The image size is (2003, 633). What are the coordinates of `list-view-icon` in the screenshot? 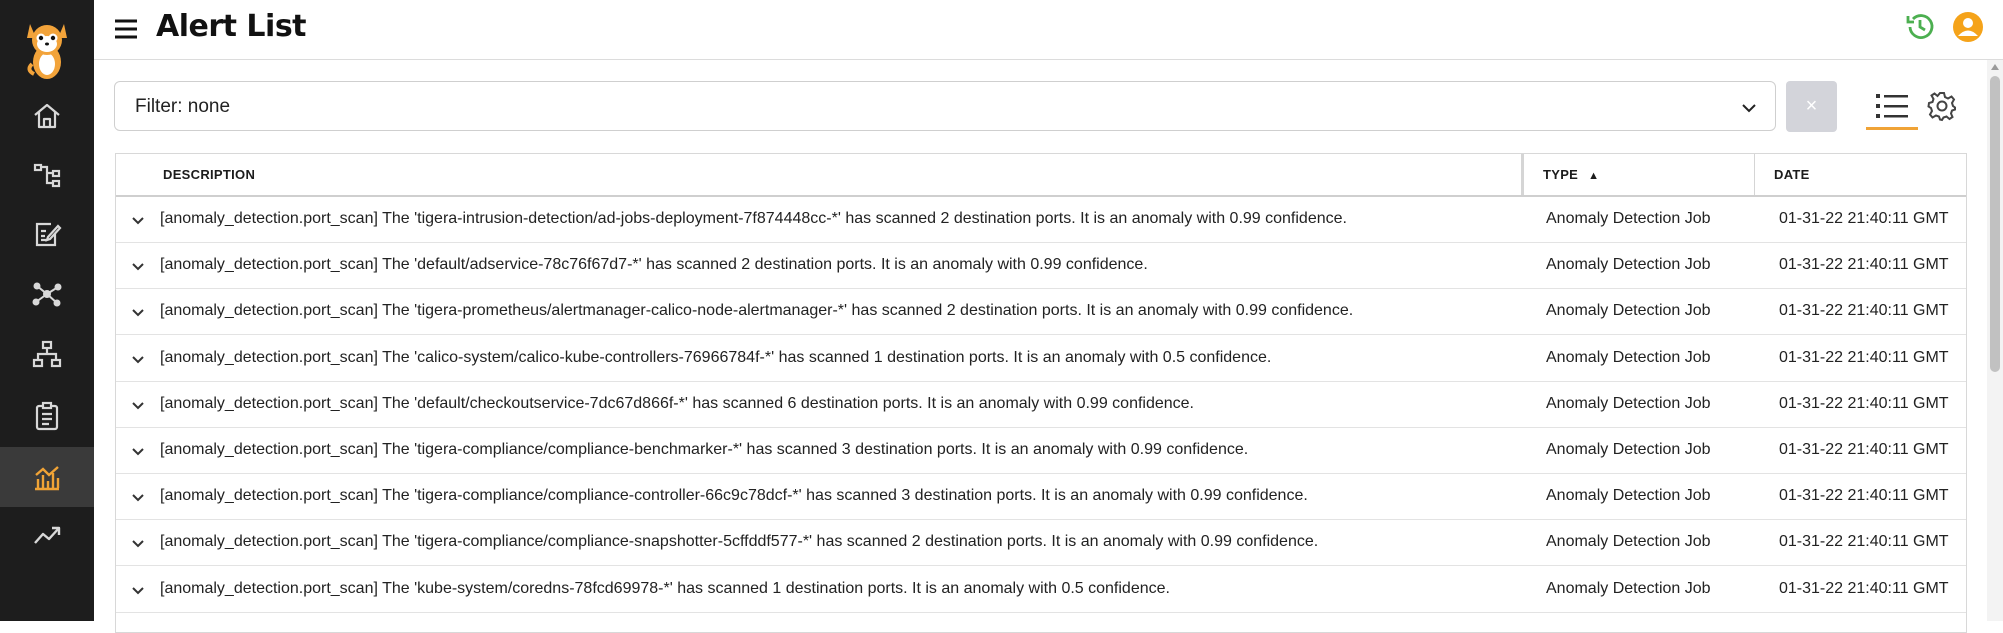 It's located at (1892, 105).